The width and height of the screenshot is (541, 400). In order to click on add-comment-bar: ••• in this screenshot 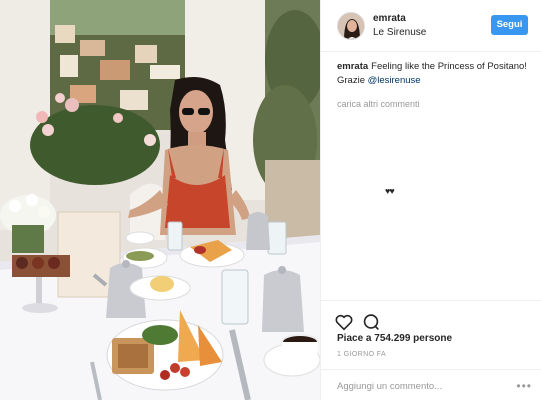, I will do `click(431, 384)`.